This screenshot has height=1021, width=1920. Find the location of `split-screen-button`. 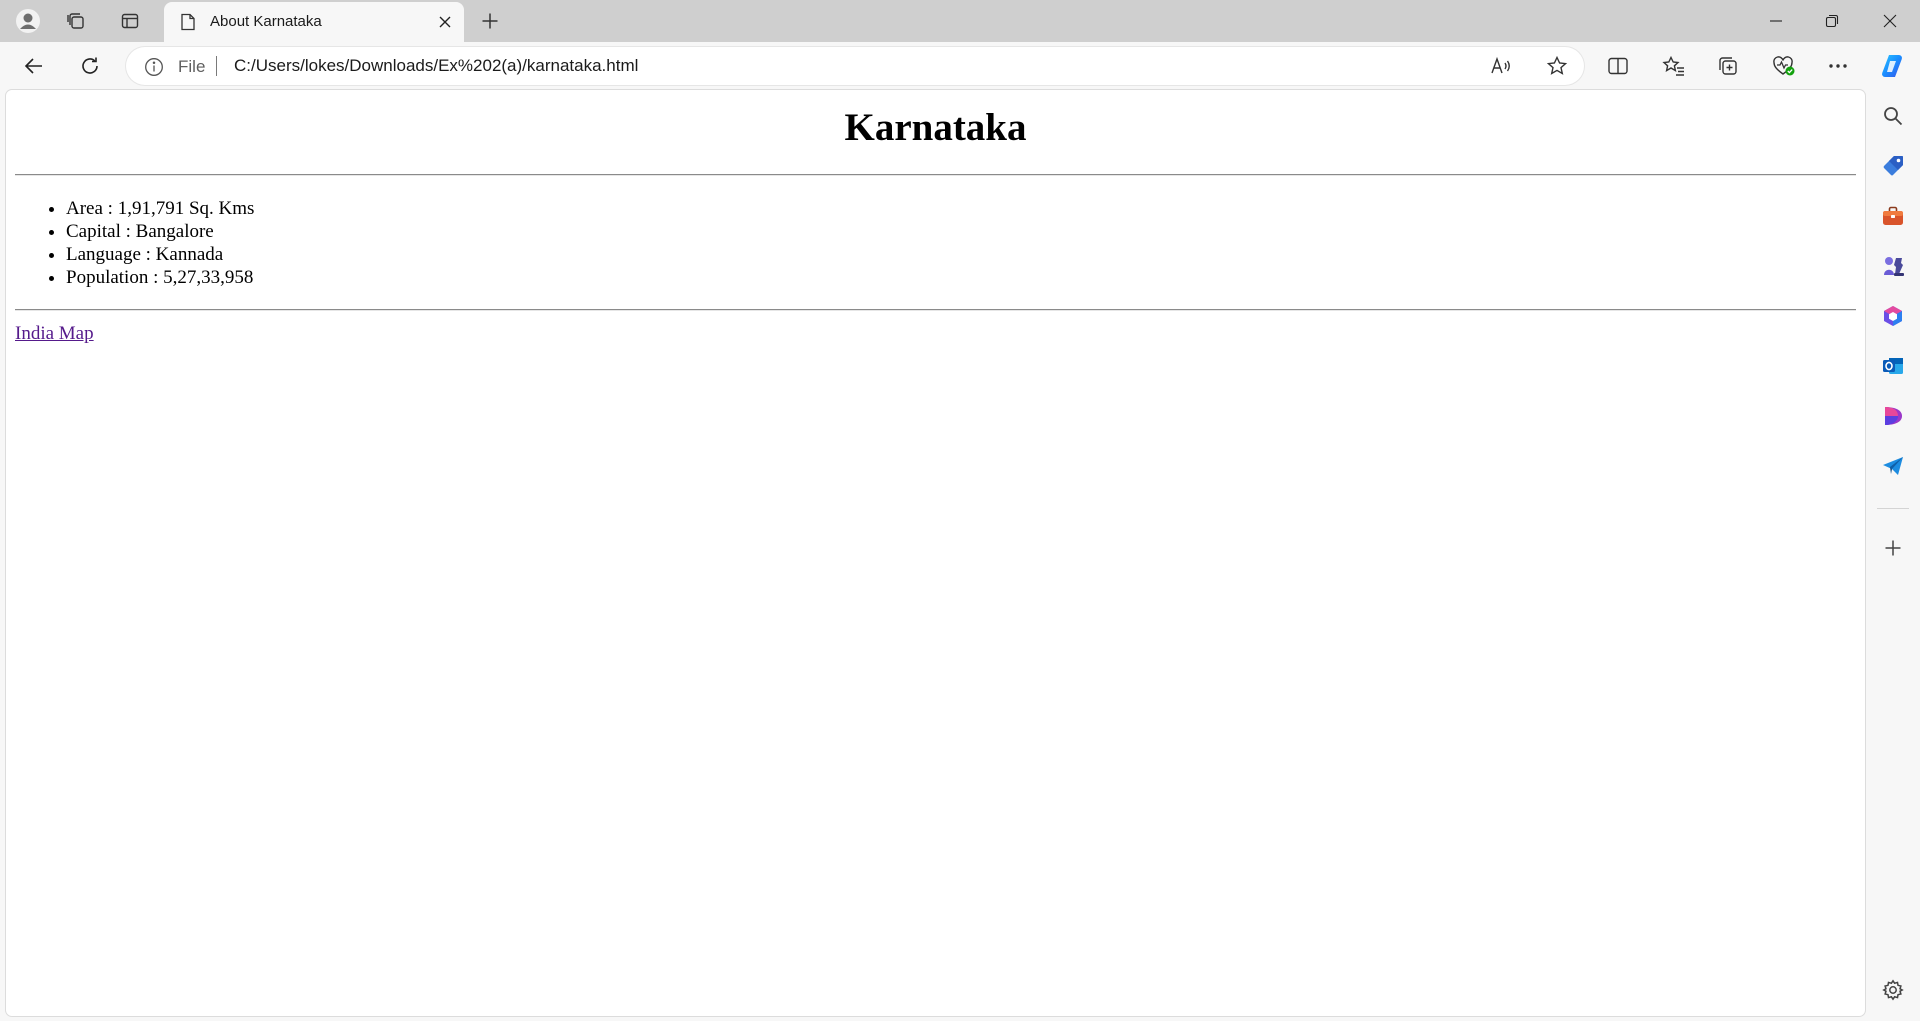

split-screen-button is located at coordinates (1618, 66).